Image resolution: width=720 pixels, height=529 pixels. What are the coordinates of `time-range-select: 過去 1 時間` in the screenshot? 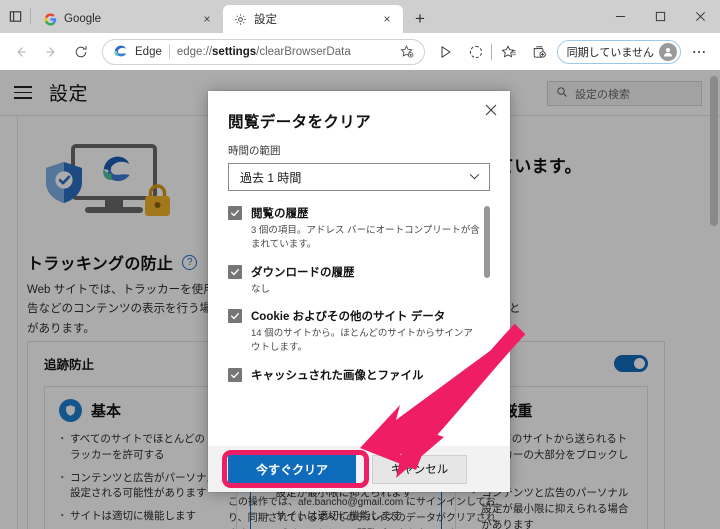 It's located at (359, 177).